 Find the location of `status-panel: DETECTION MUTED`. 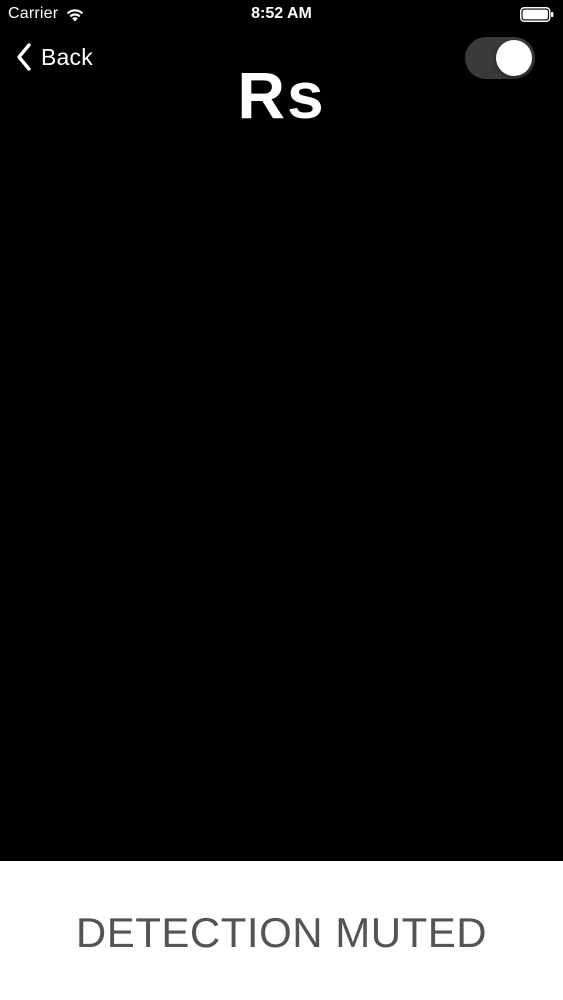

status-panel: DETECTION MUTED is located at coordinates (281, 930).